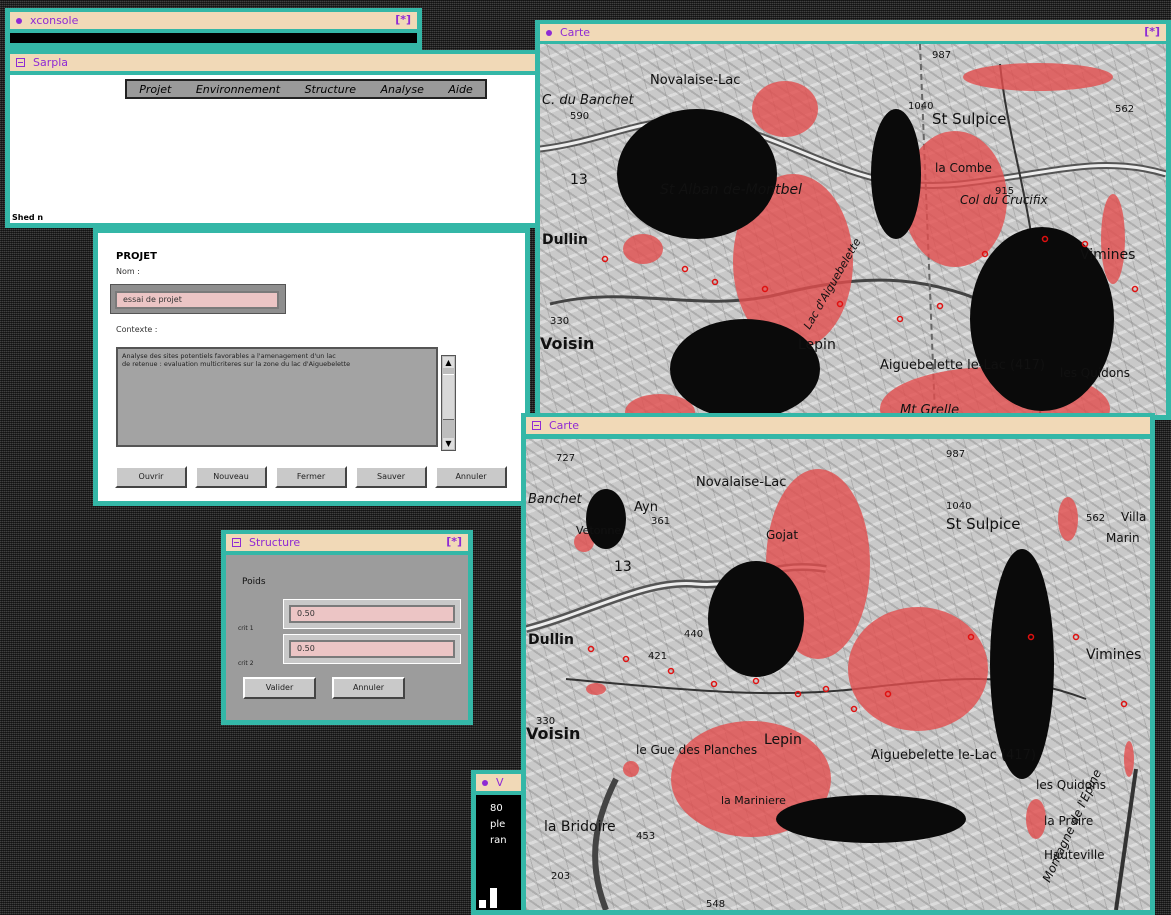 Image resolution: width=1171 pixels, height=915 pixels. Describe the element at coordinates (498, 824) in the screenshot. I see `small-line-2: ple` at that location.